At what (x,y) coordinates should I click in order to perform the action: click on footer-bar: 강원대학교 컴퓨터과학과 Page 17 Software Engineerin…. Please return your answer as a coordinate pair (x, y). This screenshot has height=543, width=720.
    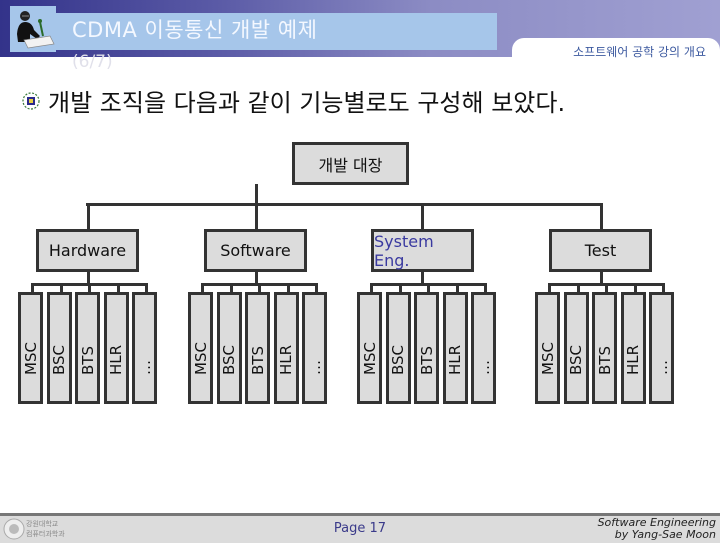
    Looking at the image, I should click on (360, 528).